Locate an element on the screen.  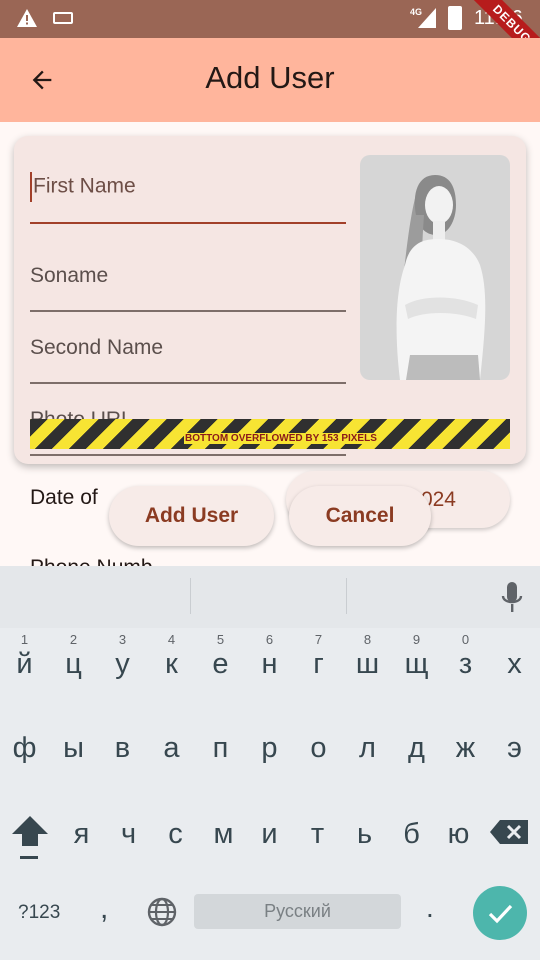
key: р is located at coordinates (269, 749).